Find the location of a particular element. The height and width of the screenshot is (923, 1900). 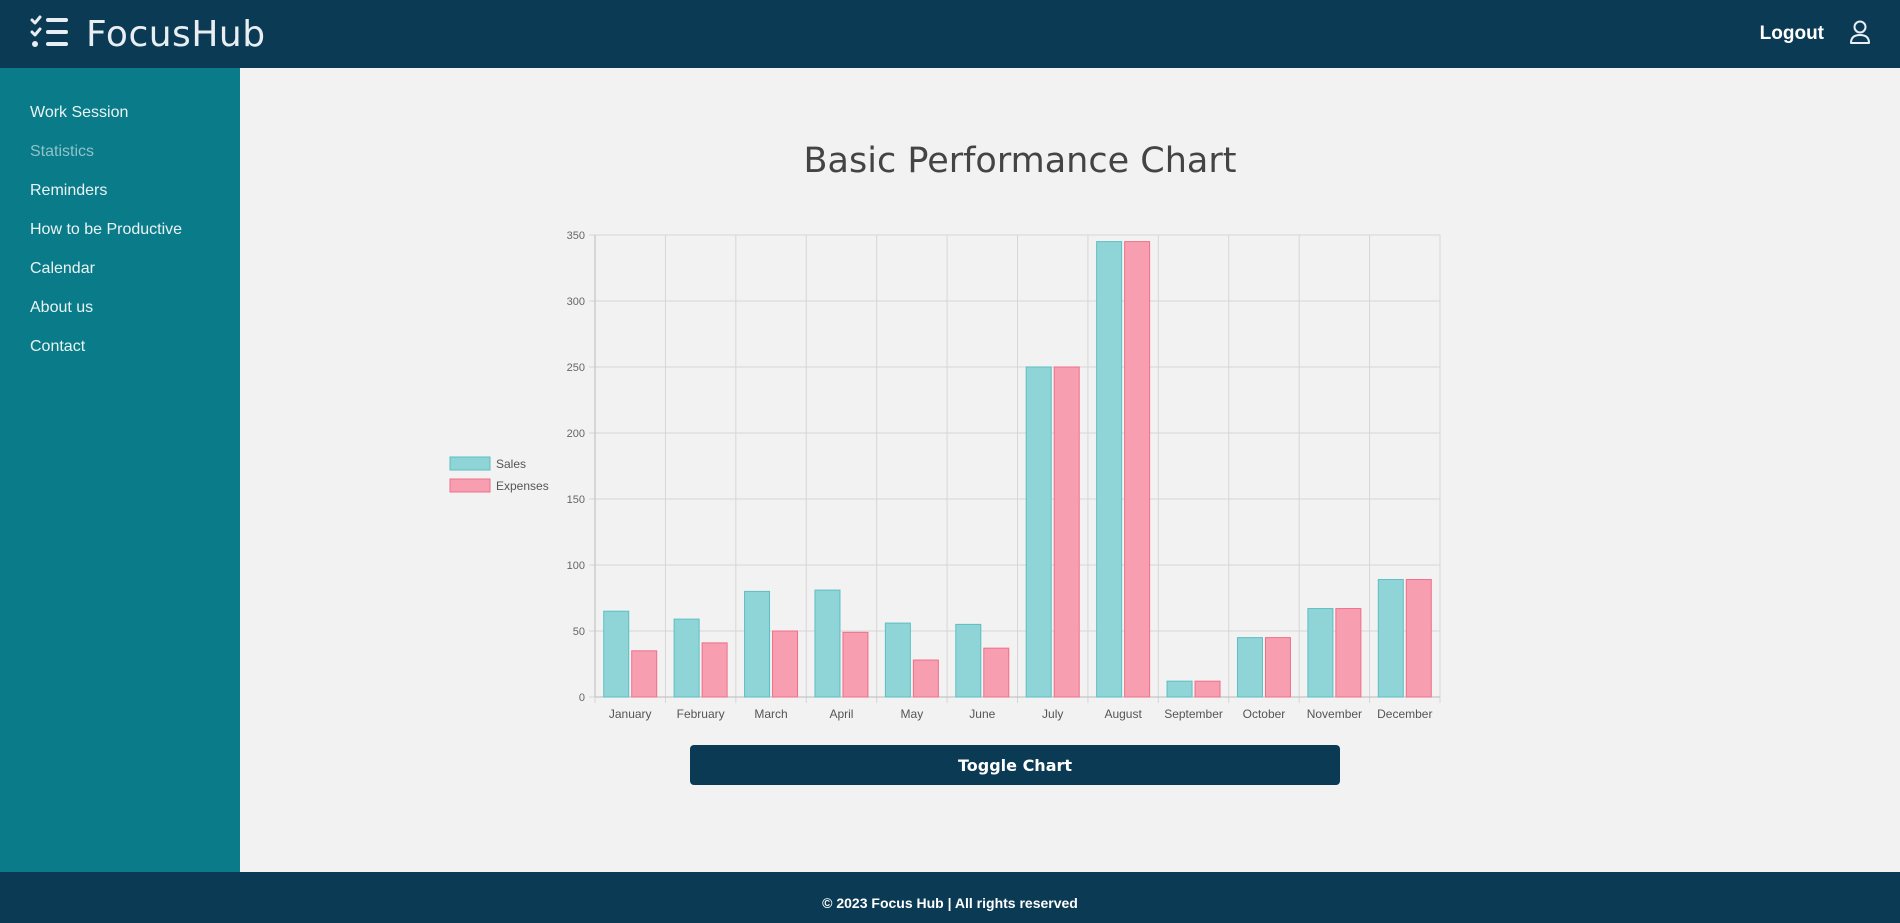

bar-expenses-november is located at coordinates (1348, 653).